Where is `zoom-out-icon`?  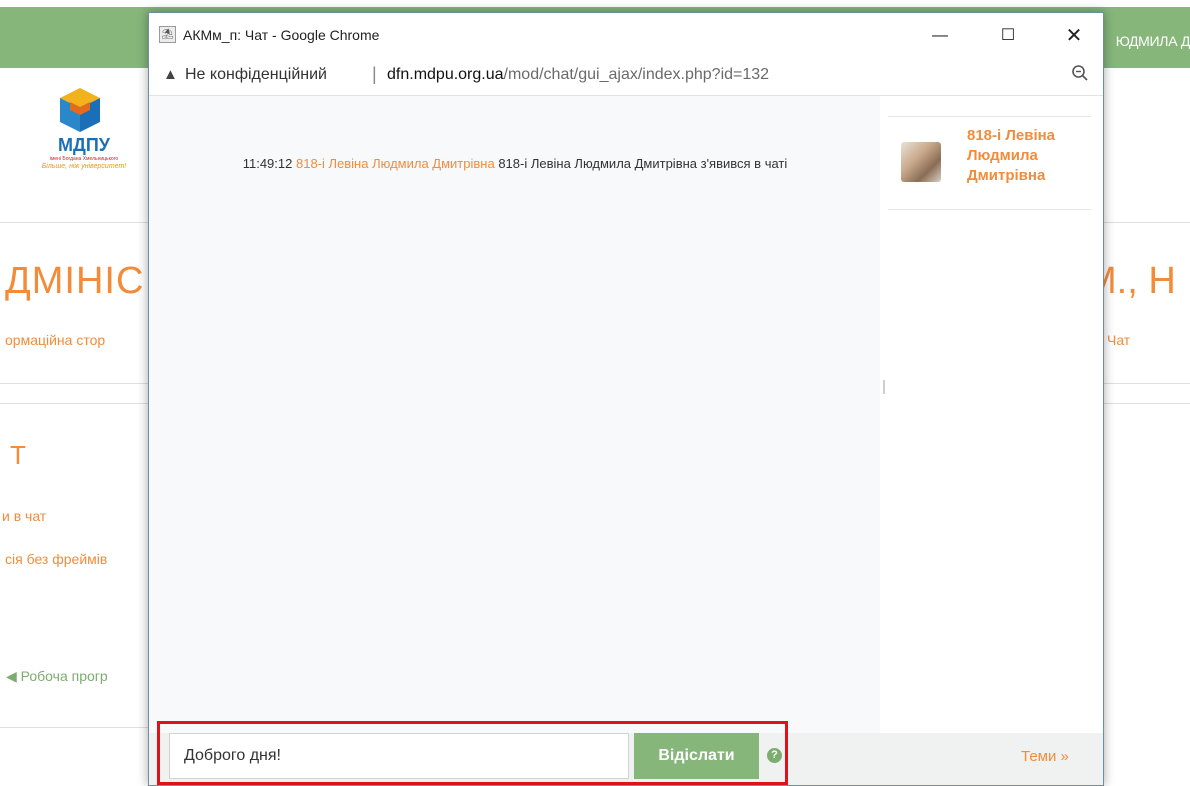 zoom-out-icon is located at coordinates (1080, 73).